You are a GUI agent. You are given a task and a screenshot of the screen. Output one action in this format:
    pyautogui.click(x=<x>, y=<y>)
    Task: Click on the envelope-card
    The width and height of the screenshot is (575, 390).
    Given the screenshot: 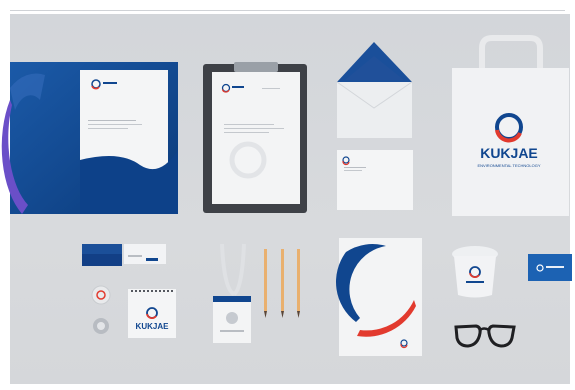 What is the action you would take?
    pyautogui.click(x=375, y=180)
    